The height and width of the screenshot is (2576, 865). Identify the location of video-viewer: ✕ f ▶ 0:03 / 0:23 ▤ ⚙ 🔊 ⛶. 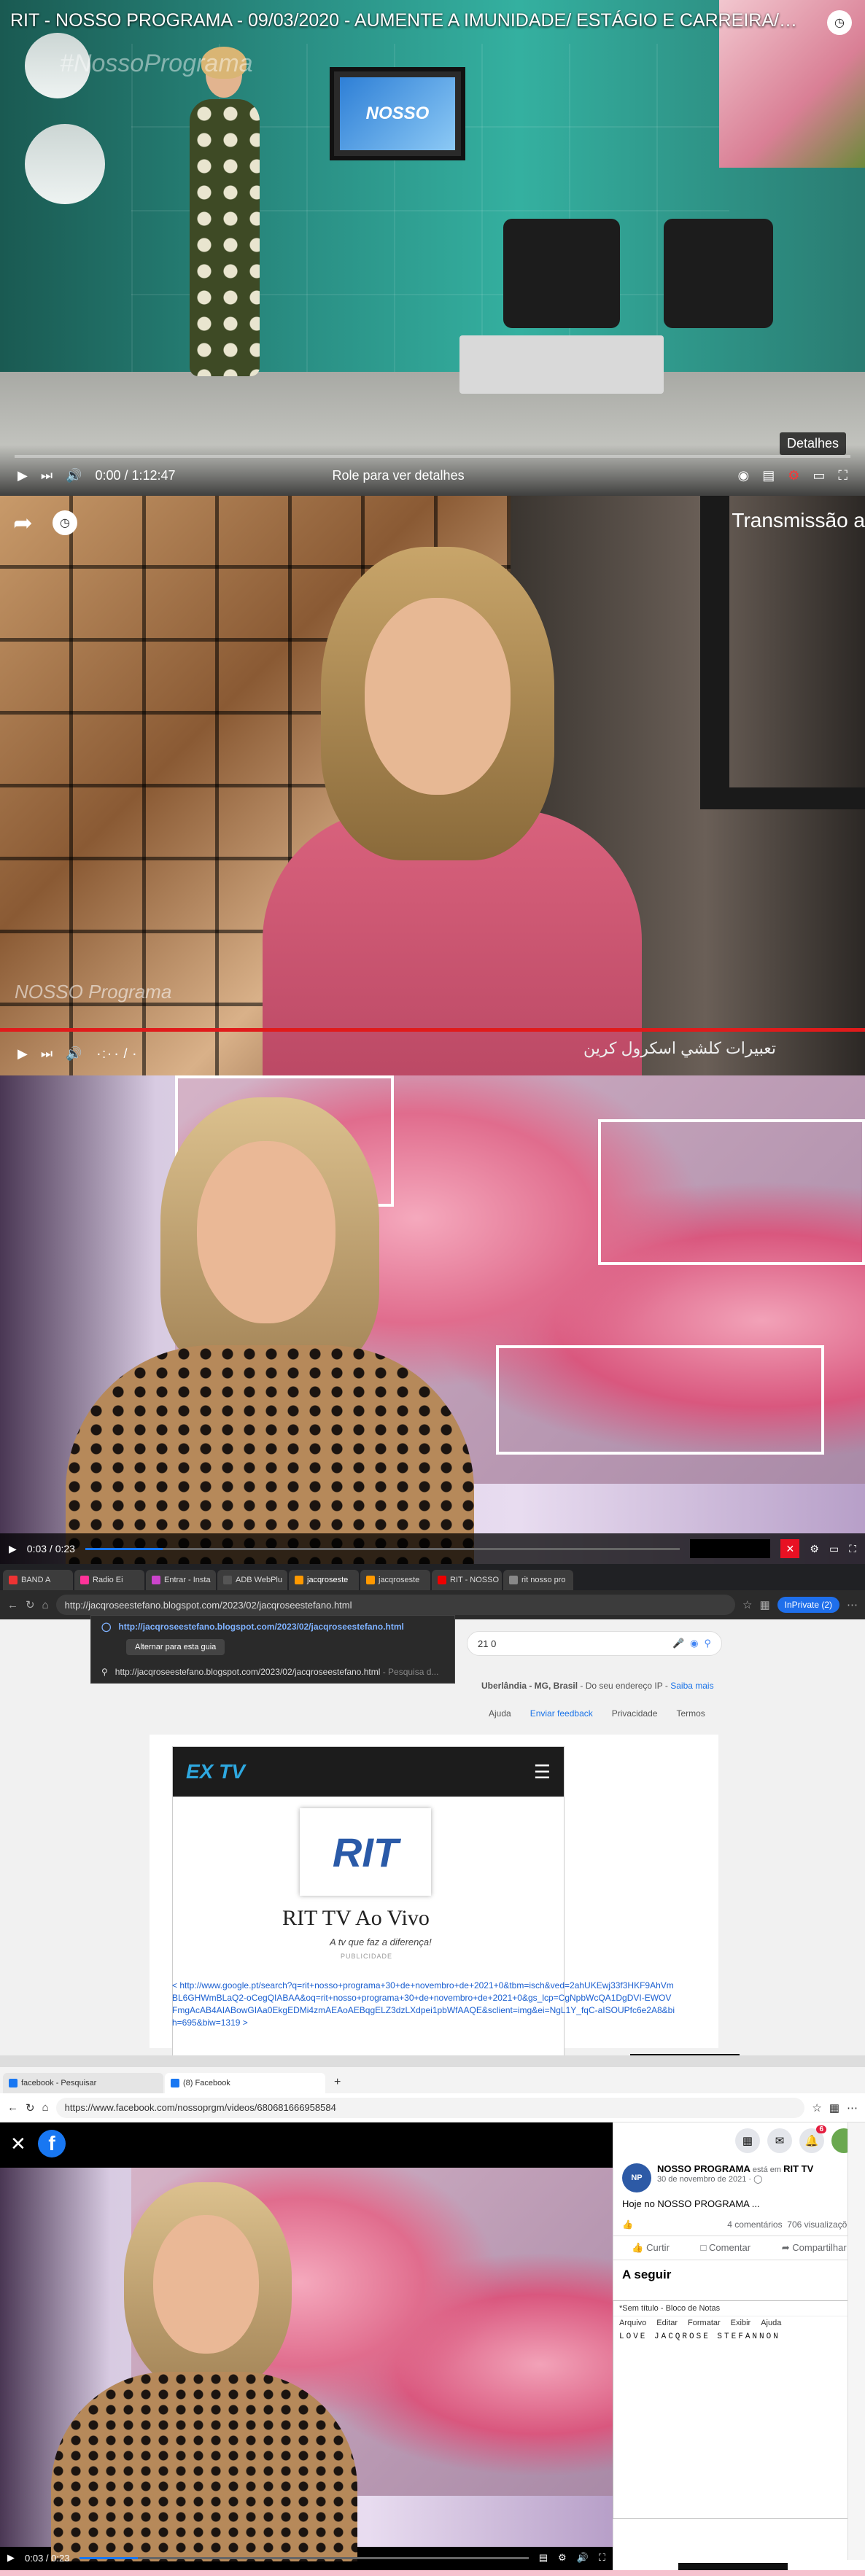
(306, 2349).